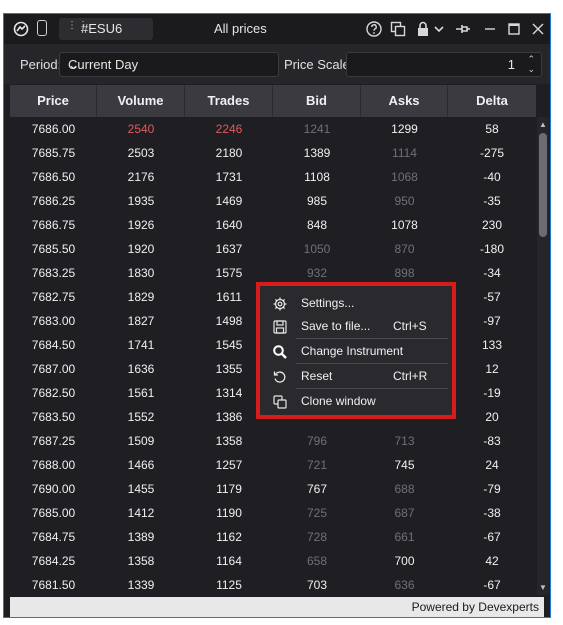  What do you see at coordinates (352, 351) in the screenshot?
I see `menu-item-label: Change Instrument` at bounding box center [352, 351].